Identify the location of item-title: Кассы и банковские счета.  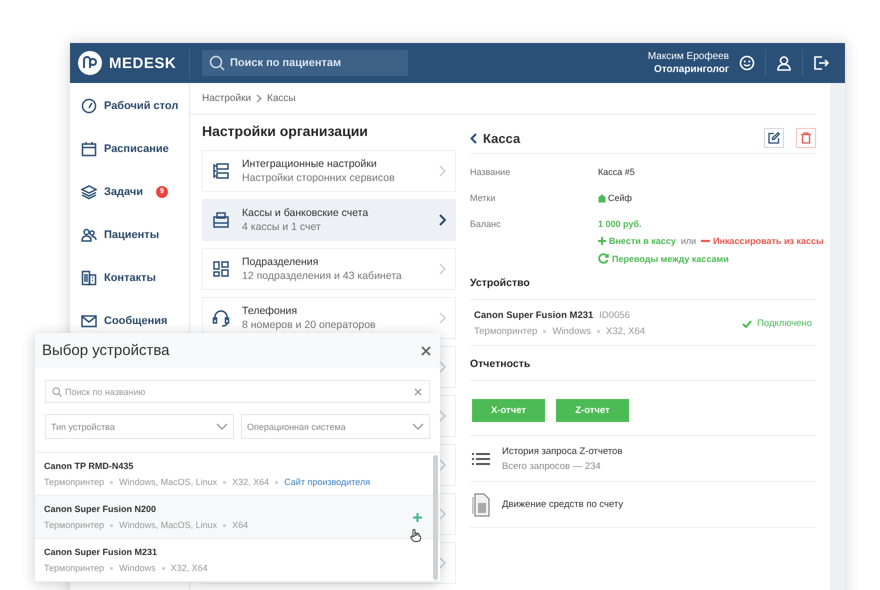
(306, 213).